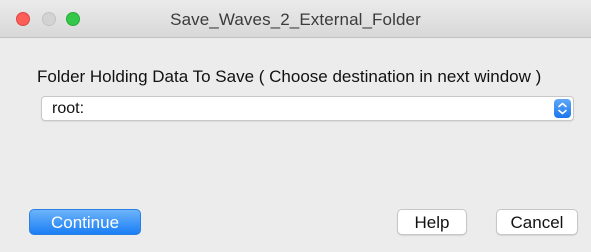  What do you see at coordinates (432, 222) in the screenshot?
I see `help-button: Help` at bounding box center [432, 222].